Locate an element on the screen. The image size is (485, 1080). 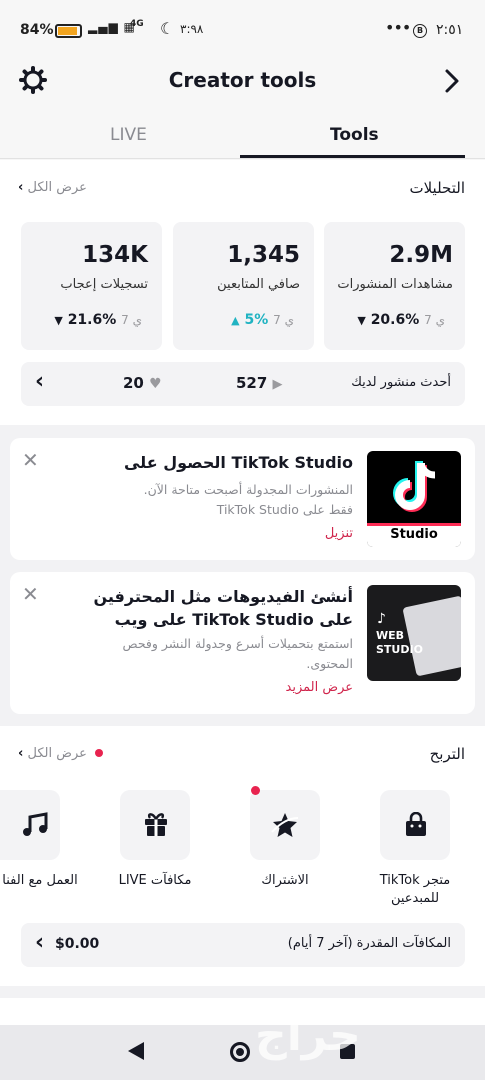
stat-change: ▼ 20.6% 7 ي is located at coordinates (401, 320).